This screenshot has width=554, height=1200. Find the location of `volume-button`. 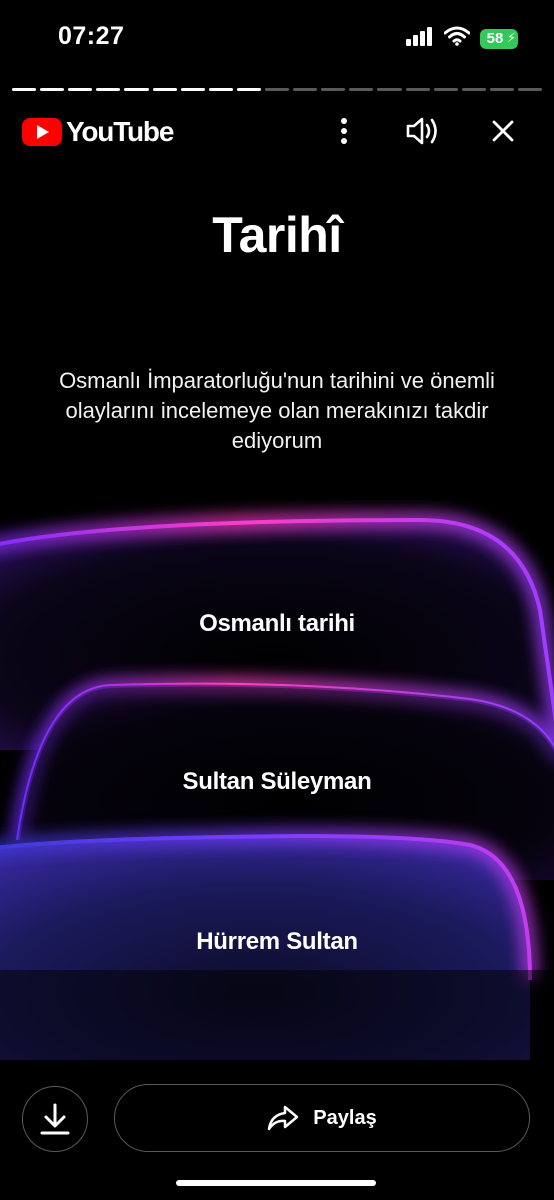

volume-button is located at coordinates (423, 131).